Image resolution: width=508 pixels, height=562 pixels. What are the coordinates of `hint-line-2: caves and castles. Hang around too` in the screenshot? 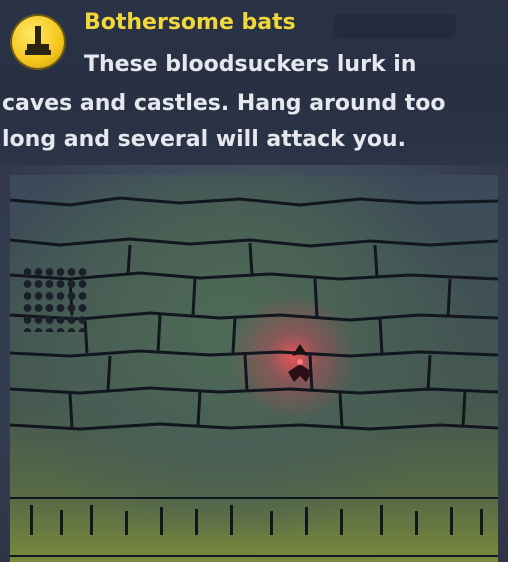 It's located at (224, 103).